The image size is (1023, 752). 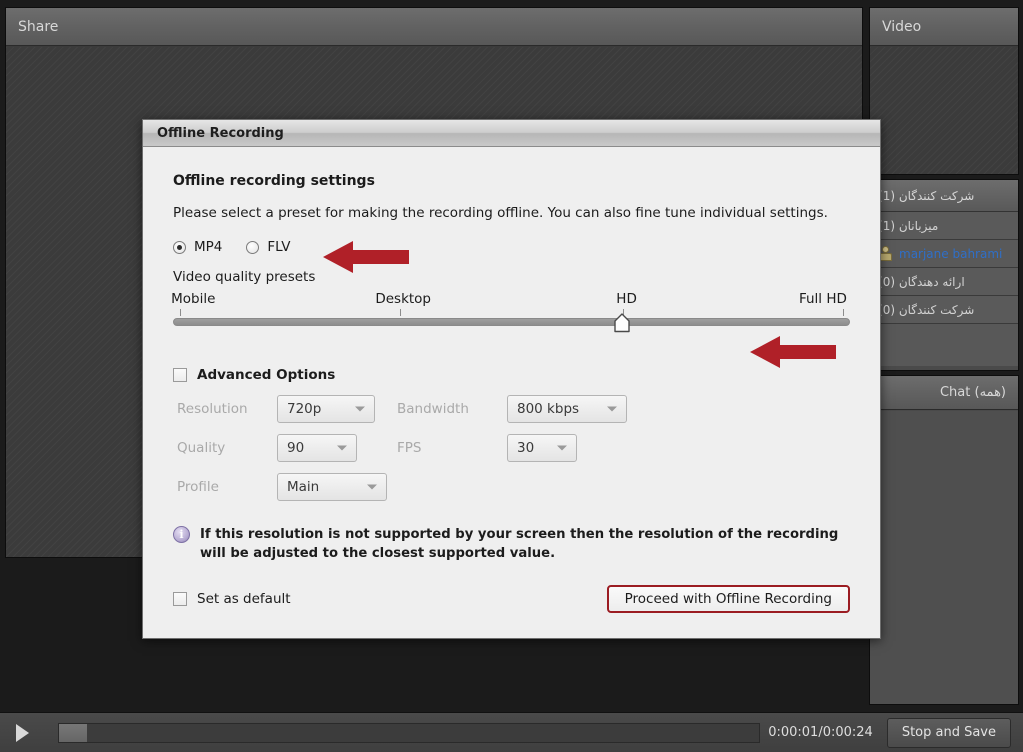 I want to click on chat-pod-title: Chat (همه), so click(x=972, y=392).